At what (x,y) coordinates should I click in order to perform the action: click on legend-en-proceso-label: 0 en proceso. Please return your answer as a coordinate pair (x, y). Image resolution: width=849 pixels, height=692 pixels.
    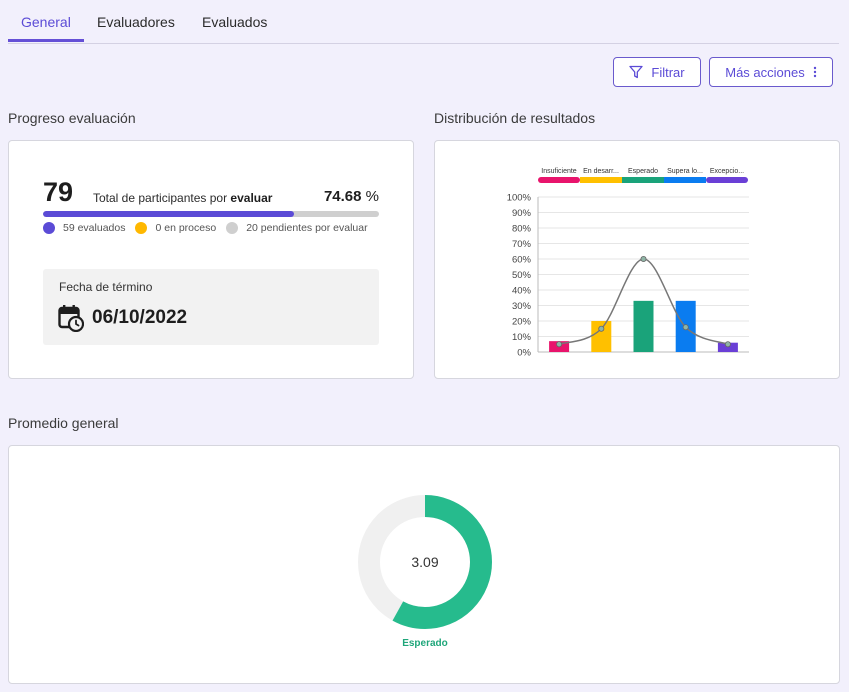
    Looking at the image, I should click on (186, 228).